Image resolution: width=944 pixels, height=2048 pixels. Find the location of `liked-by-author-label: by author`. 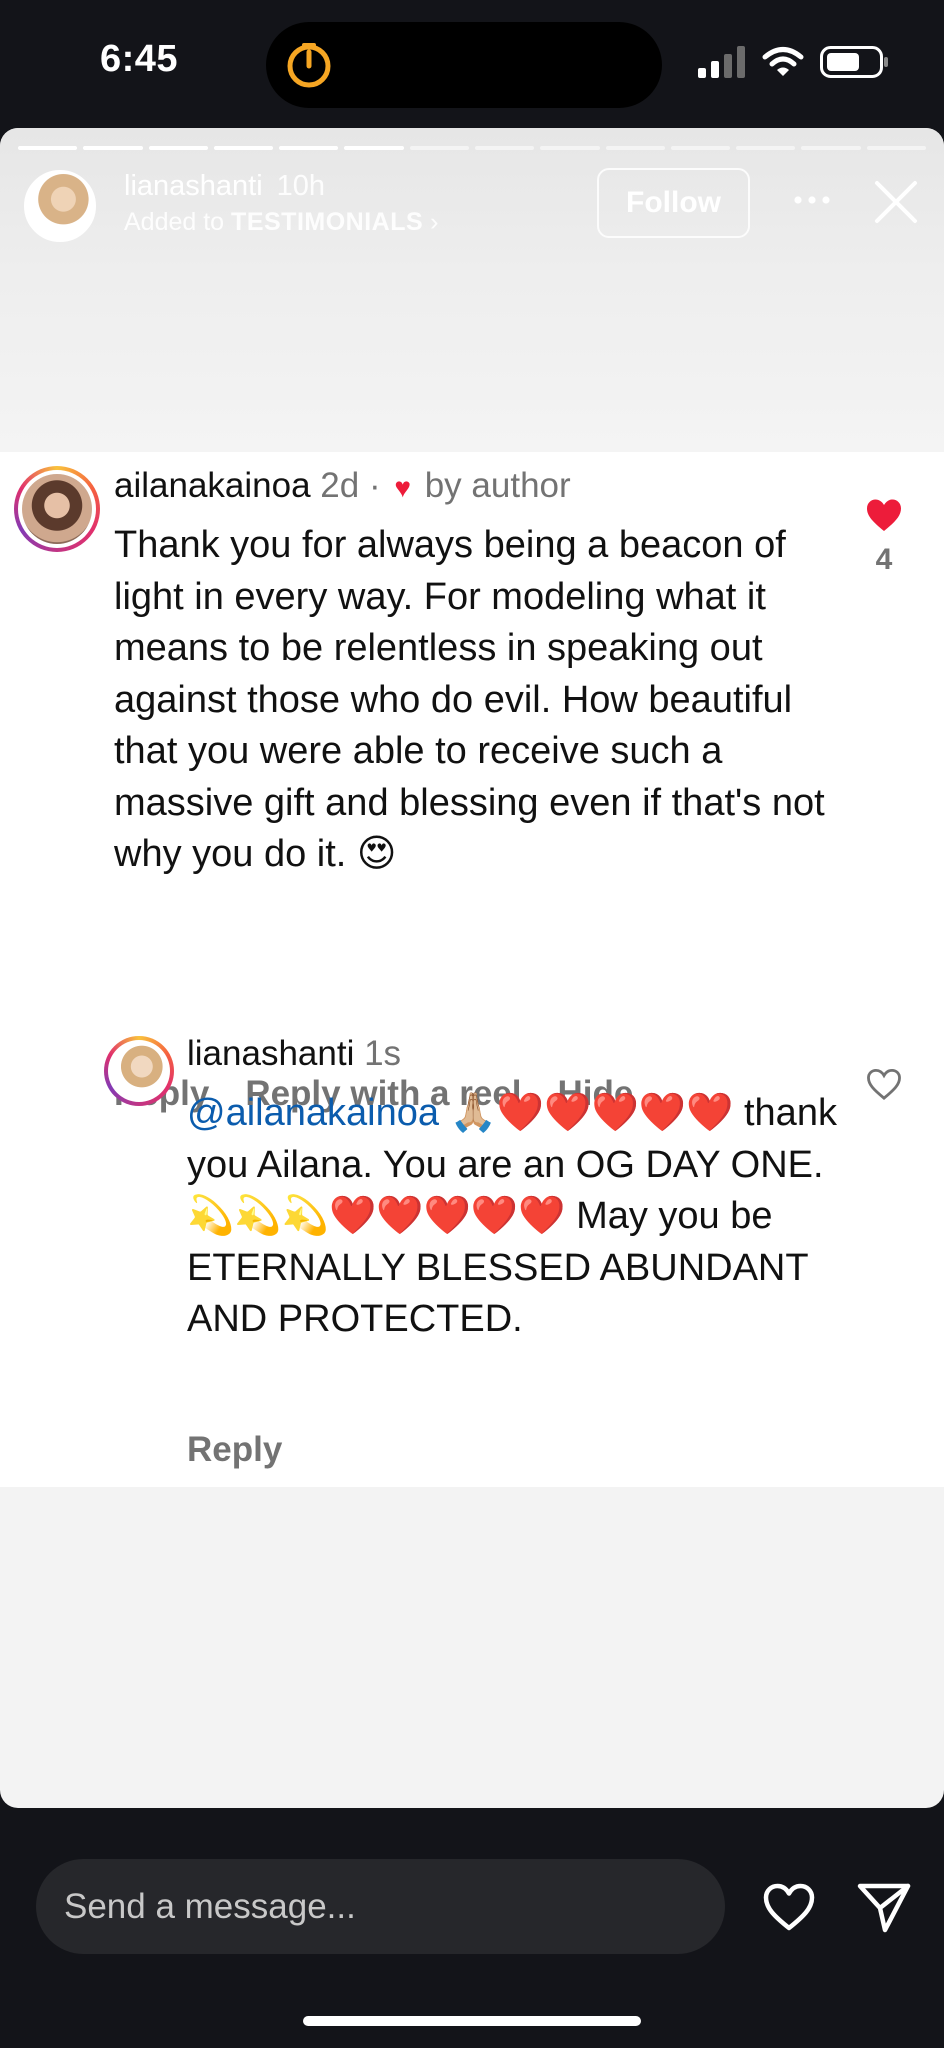

liked-by-author-label: by author is located at coordinates (497, 485).